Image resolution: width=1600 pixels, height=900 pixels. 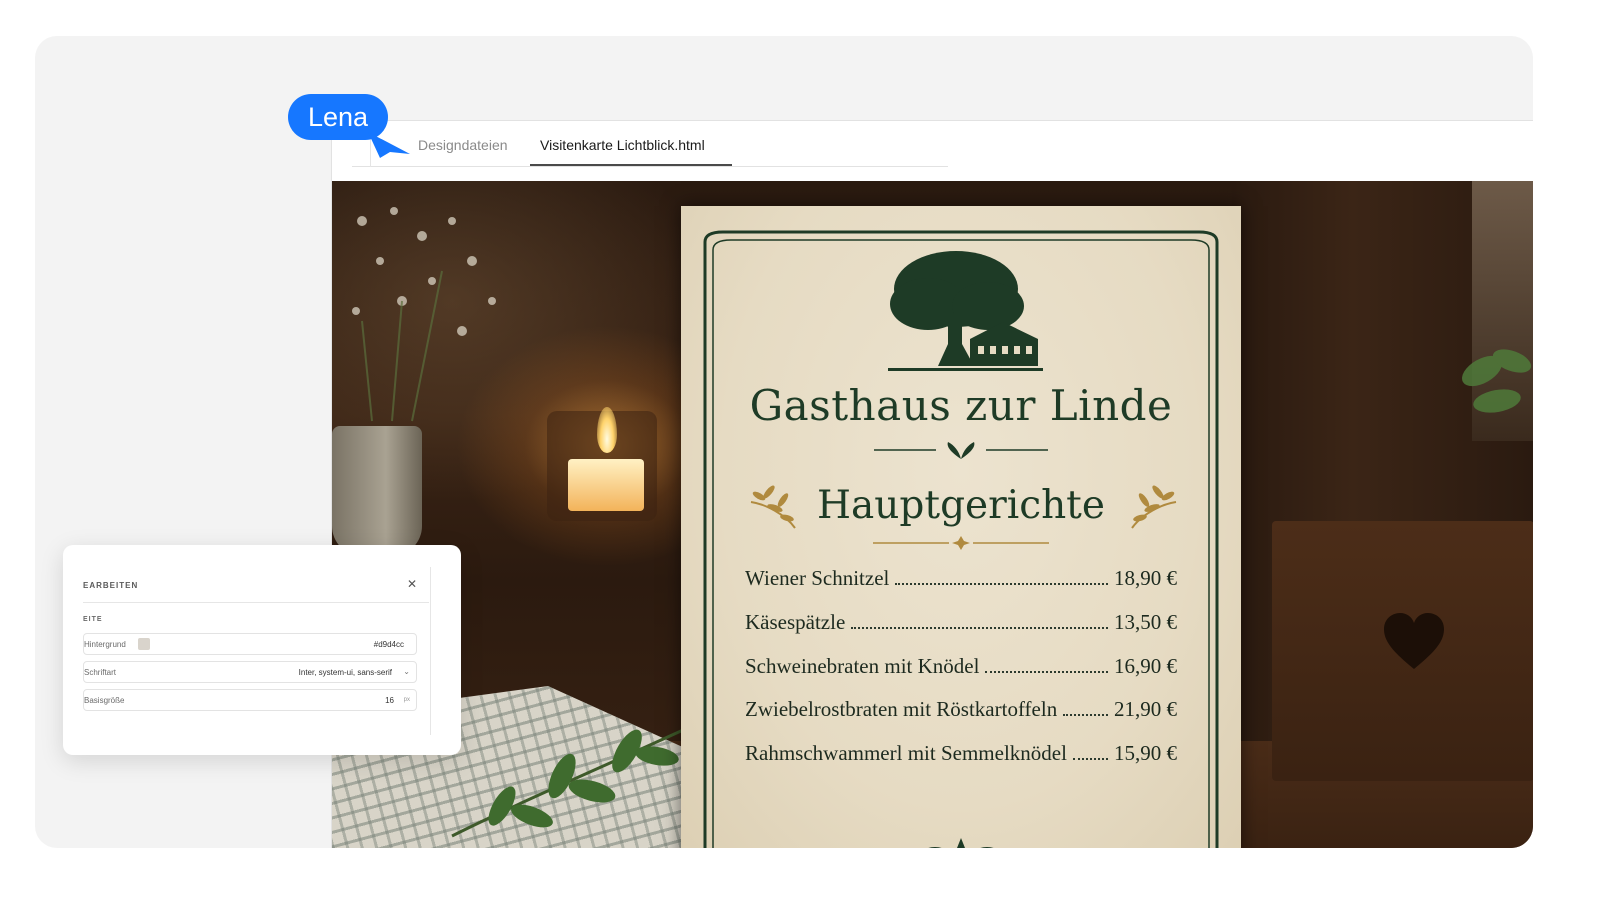 I want to click on dish-price: 18,90 €, so click(x=1145, y=578).